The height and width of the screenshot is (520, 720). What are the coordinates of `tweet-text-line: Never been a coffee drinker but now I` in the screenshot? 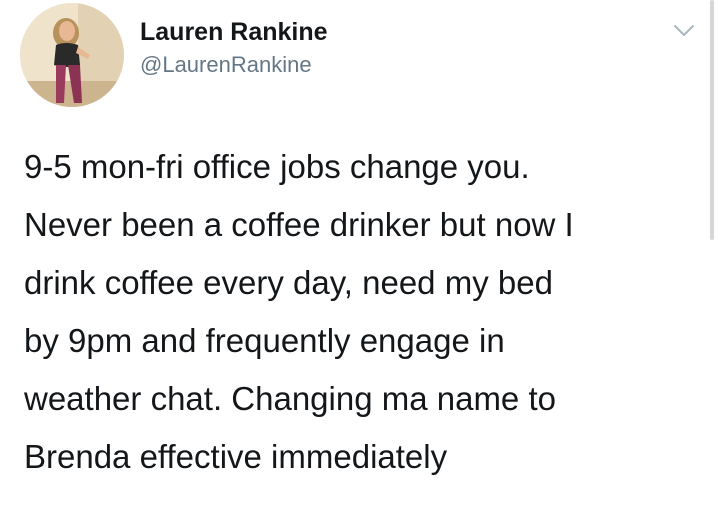 It's located at (299, 224).